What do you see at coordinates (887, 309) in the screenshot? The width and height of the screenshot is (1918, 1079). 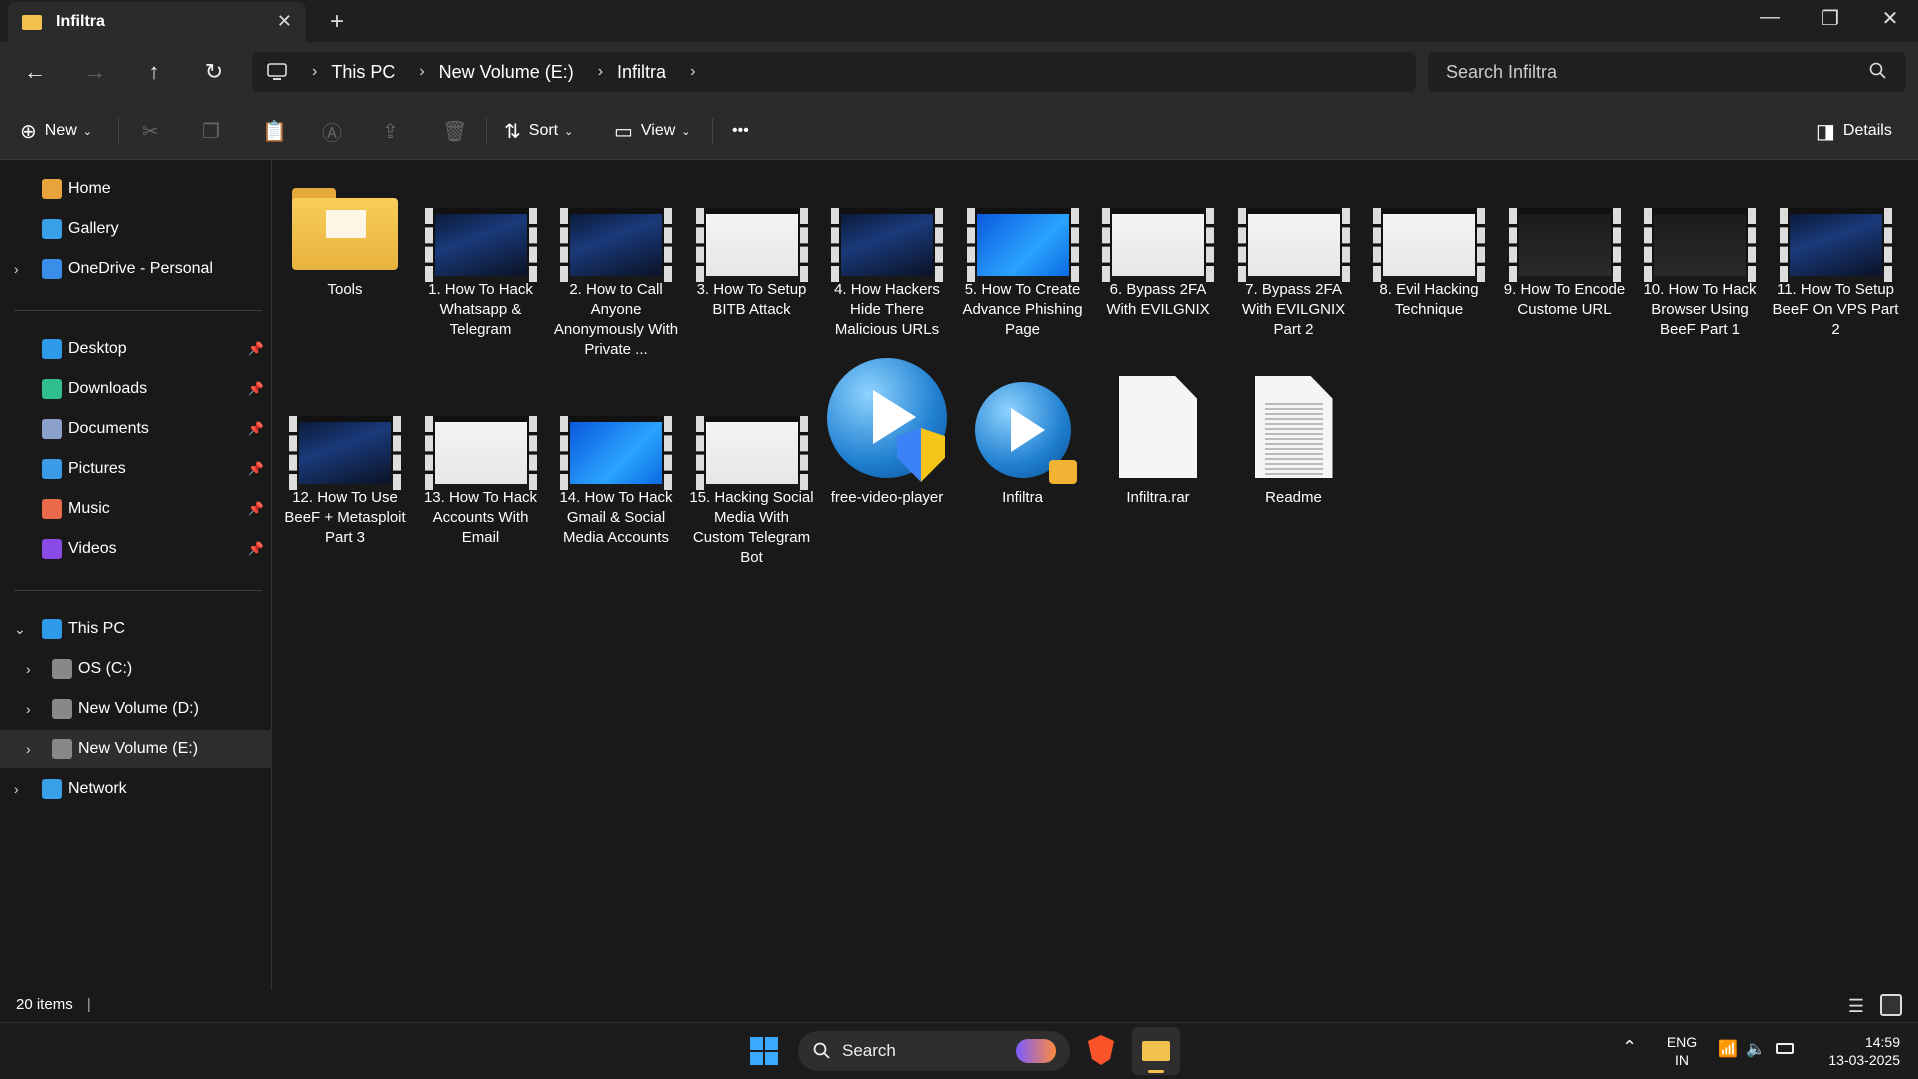 I see `file-name: 4. How Hackers Hide There Malicious URLs` at bounding box center [887, 309].